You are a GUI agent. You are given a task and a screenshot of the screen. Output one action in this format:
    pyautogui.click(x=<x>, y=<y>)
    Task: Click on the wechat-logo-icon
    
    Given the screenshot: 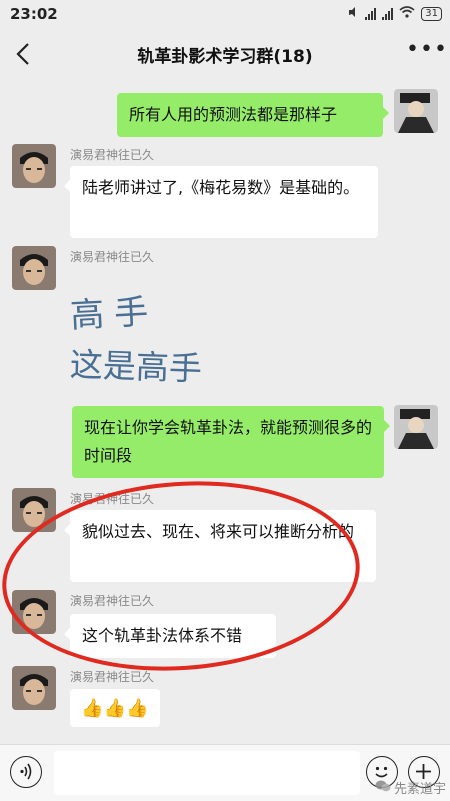 What is the action you would take?
    pyautogui.click(x=383, y=788)
    